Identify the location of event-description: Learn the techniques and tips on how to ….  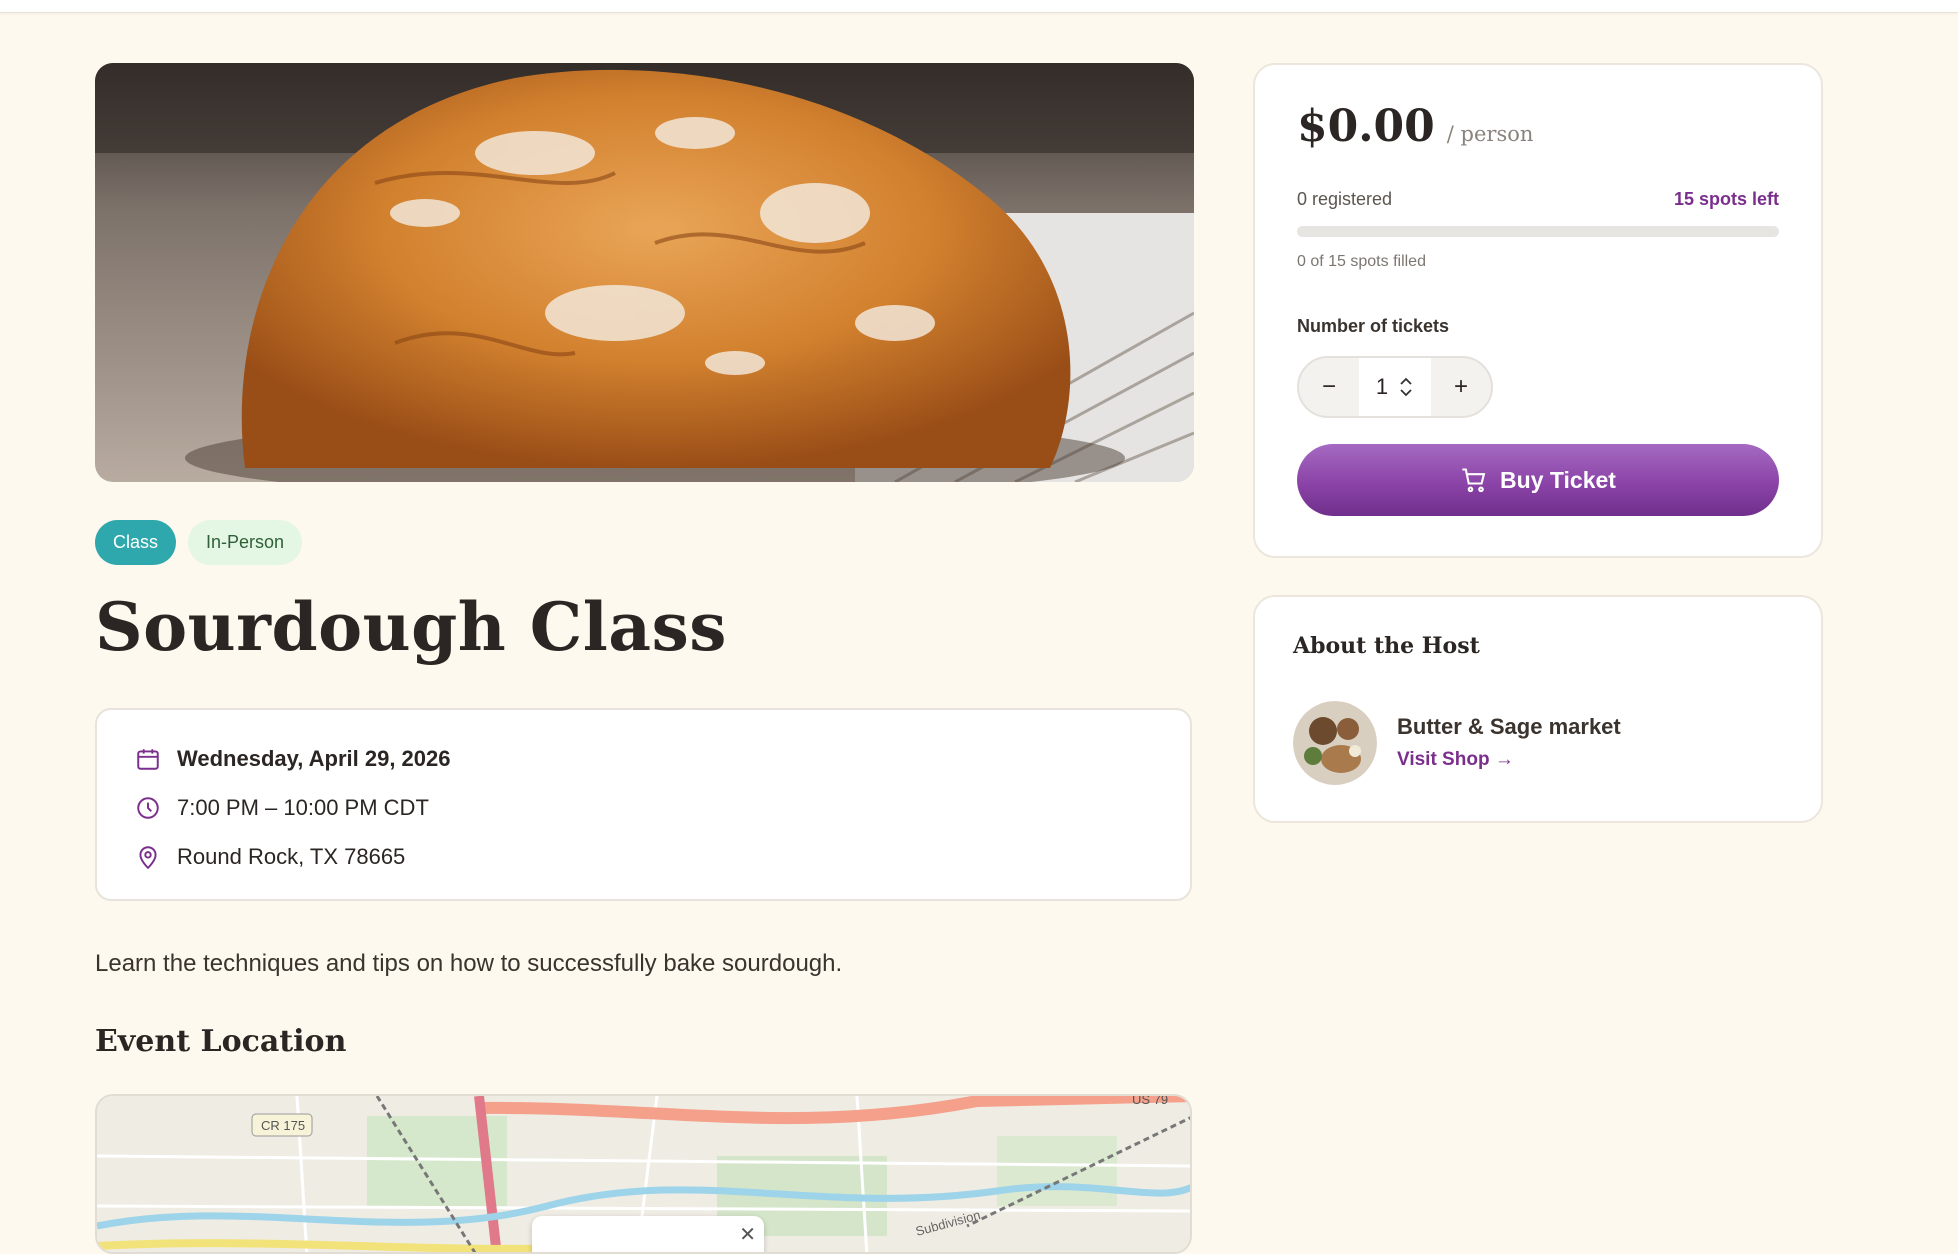
(469, 963).